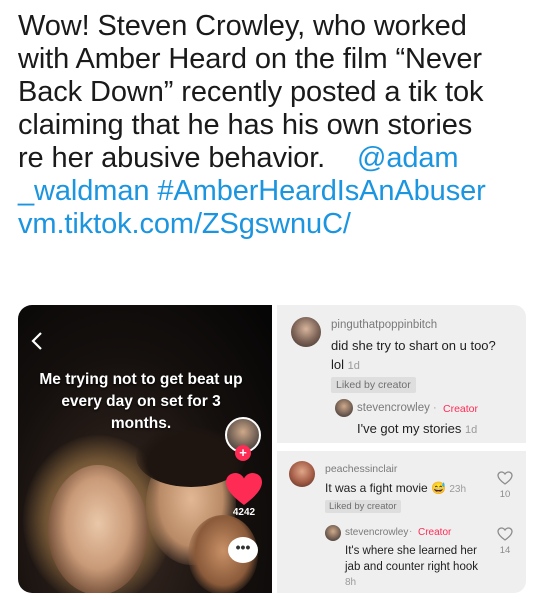  What do you see at coordinates (471, 430) in the screenshot?
I see `reply-time: 1d` at bounding box center [471, 430].